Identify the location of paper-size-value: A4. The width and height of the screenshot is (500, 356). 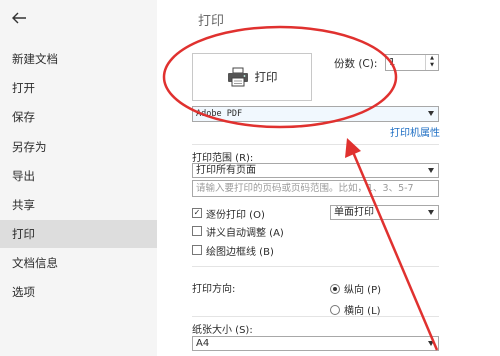
(203, 343).